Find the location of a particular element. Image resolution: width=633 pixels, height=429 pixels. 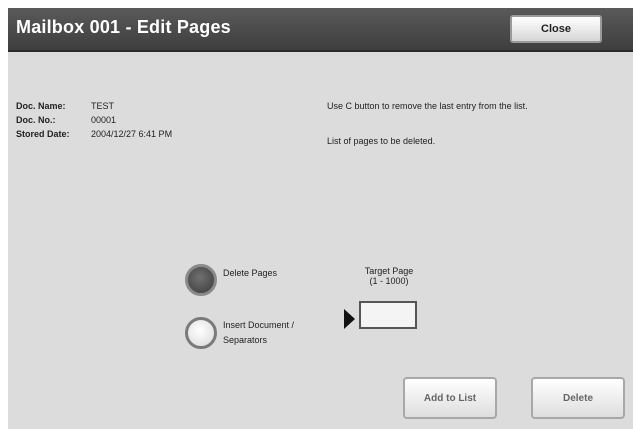

title-bar: Mailbox 001 - Edit Pages Close is located at coordinates (320, 30).